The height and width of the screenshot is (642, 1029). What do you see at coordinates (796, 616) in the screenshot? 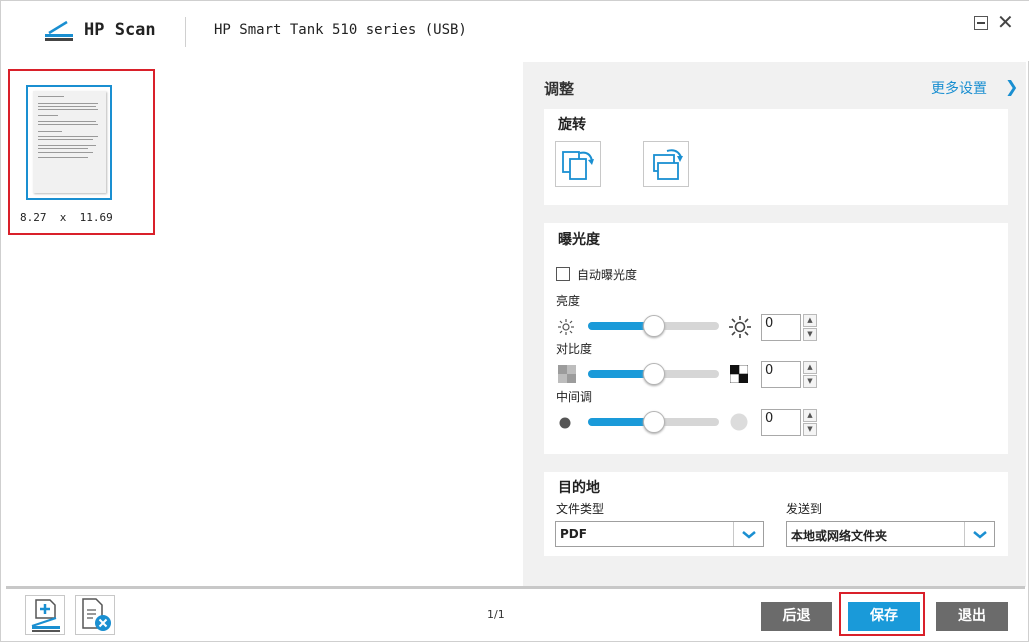
I see `back-button: 后退` at bounding box center [796, 616].